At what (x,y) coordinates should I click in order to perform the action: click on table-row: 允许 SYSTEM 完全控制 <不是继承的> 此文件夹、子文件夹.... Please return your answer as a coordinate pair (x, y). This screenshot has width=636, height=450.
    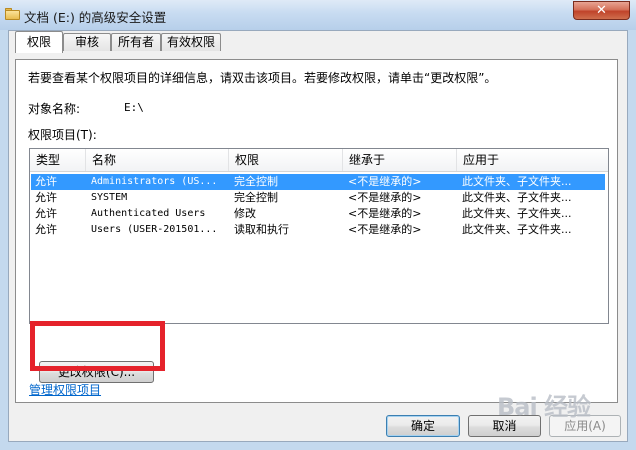
    Looking at the image, I should click on (318, 198).